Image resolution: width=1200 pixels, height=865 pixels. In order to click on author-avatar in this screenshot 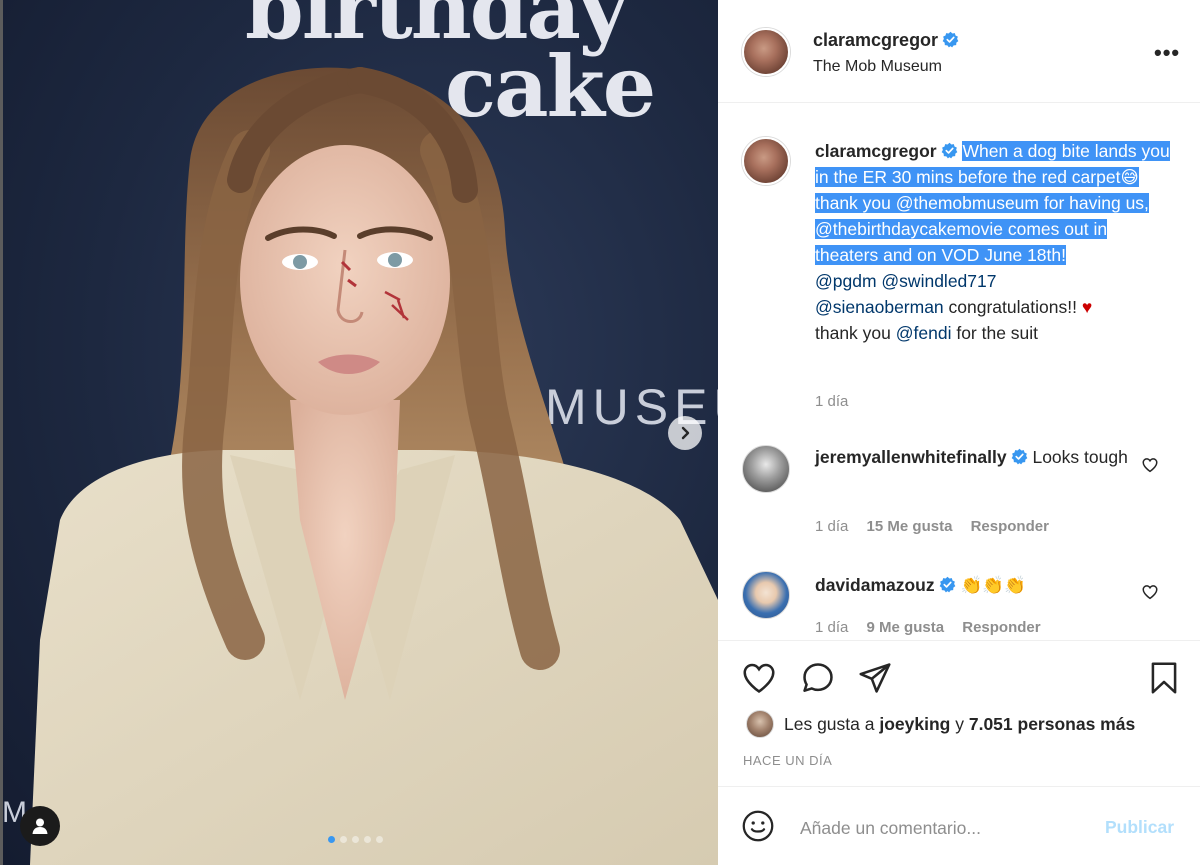, I will do `click(766, 52)`.